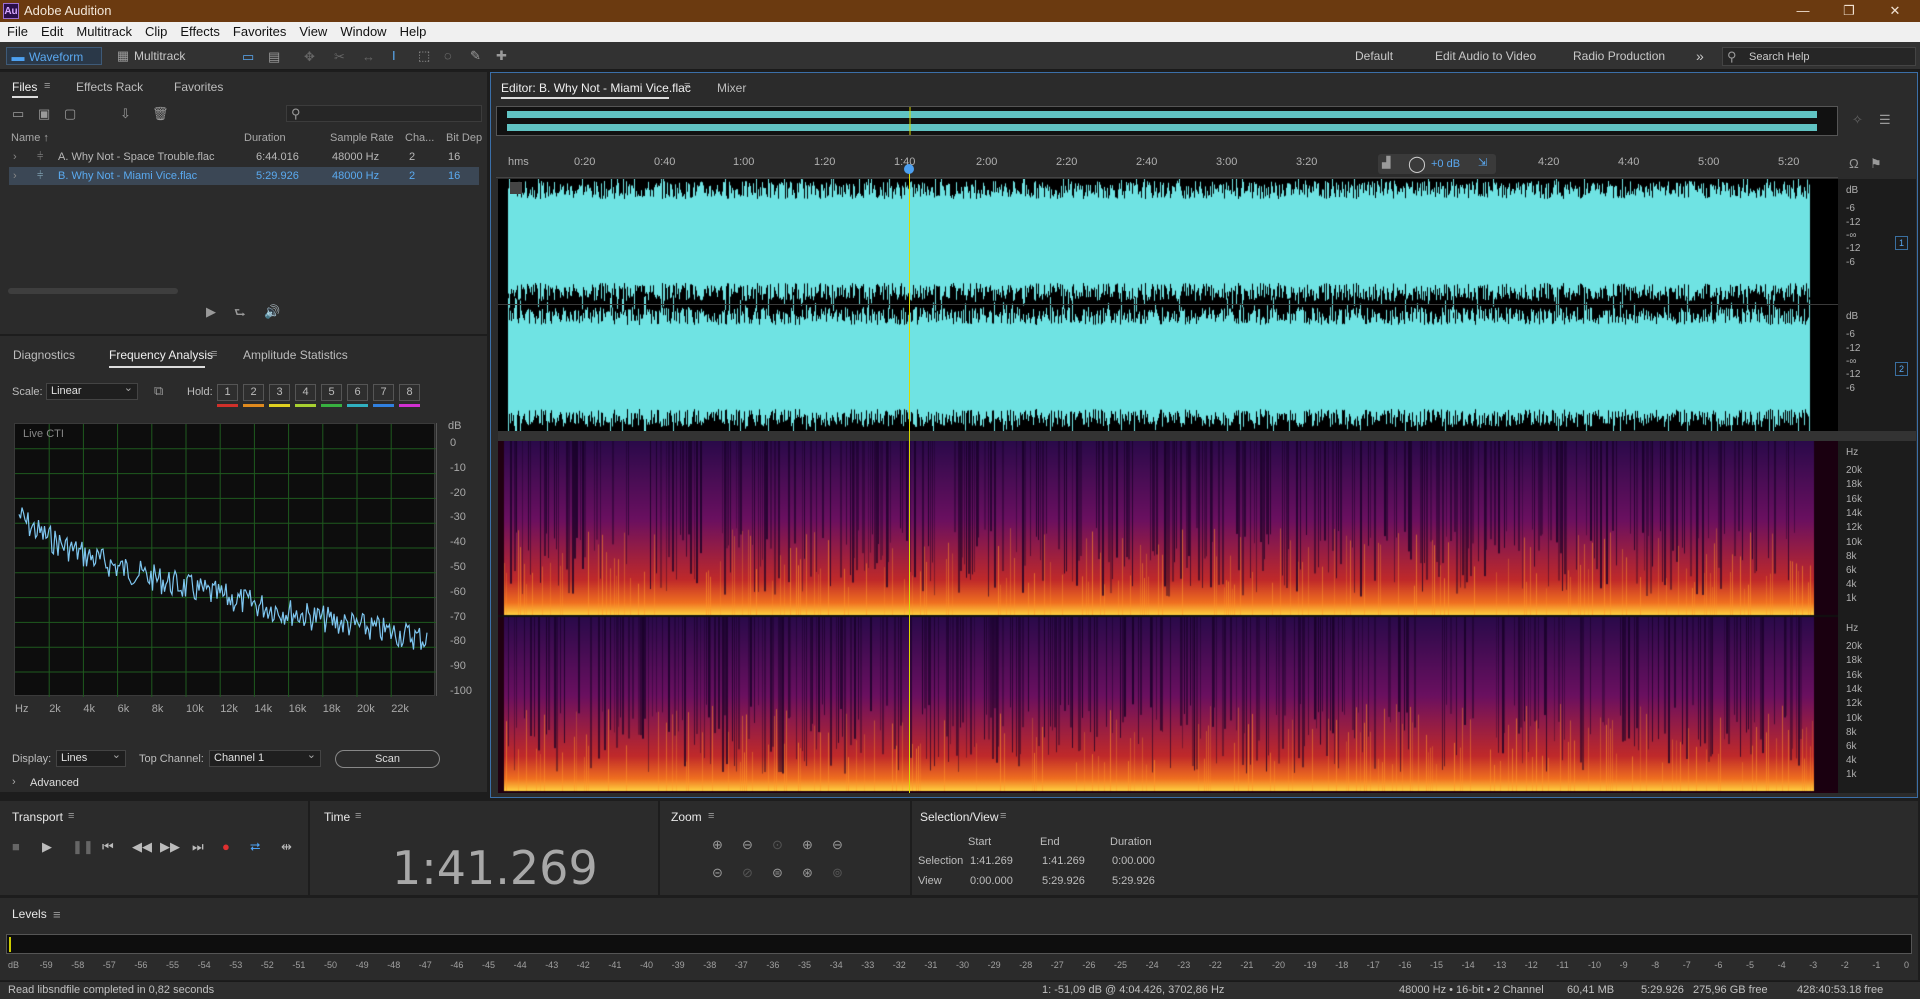  What do you see at coordinates (362, 138) in the screenshot?
I see `col-sample-rate: Sample Rate` at bounding box center [362, 138].